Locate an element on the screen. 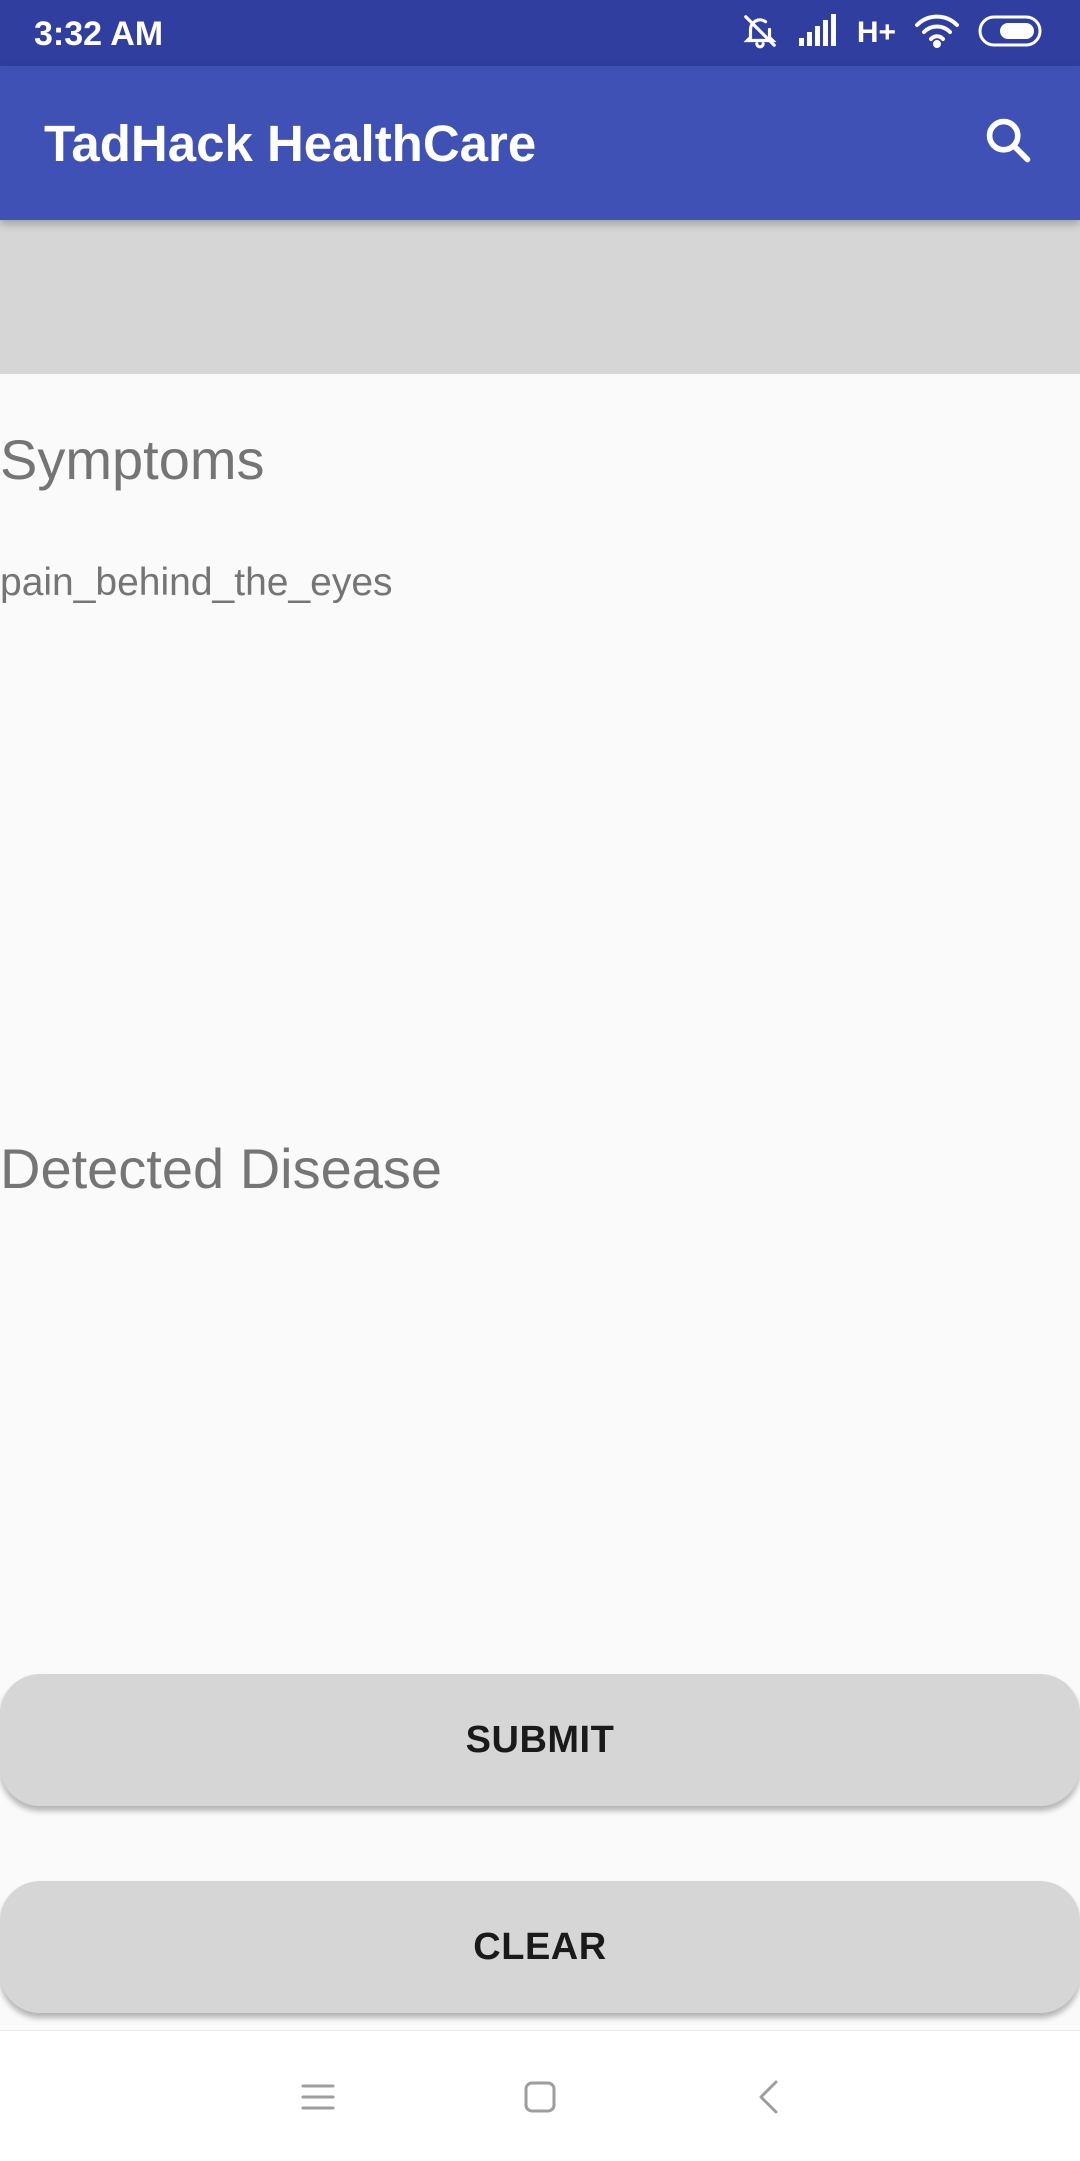 This screenshot has height=2161, width=1080. navigation-bar is located at coordinates (540, 2095).